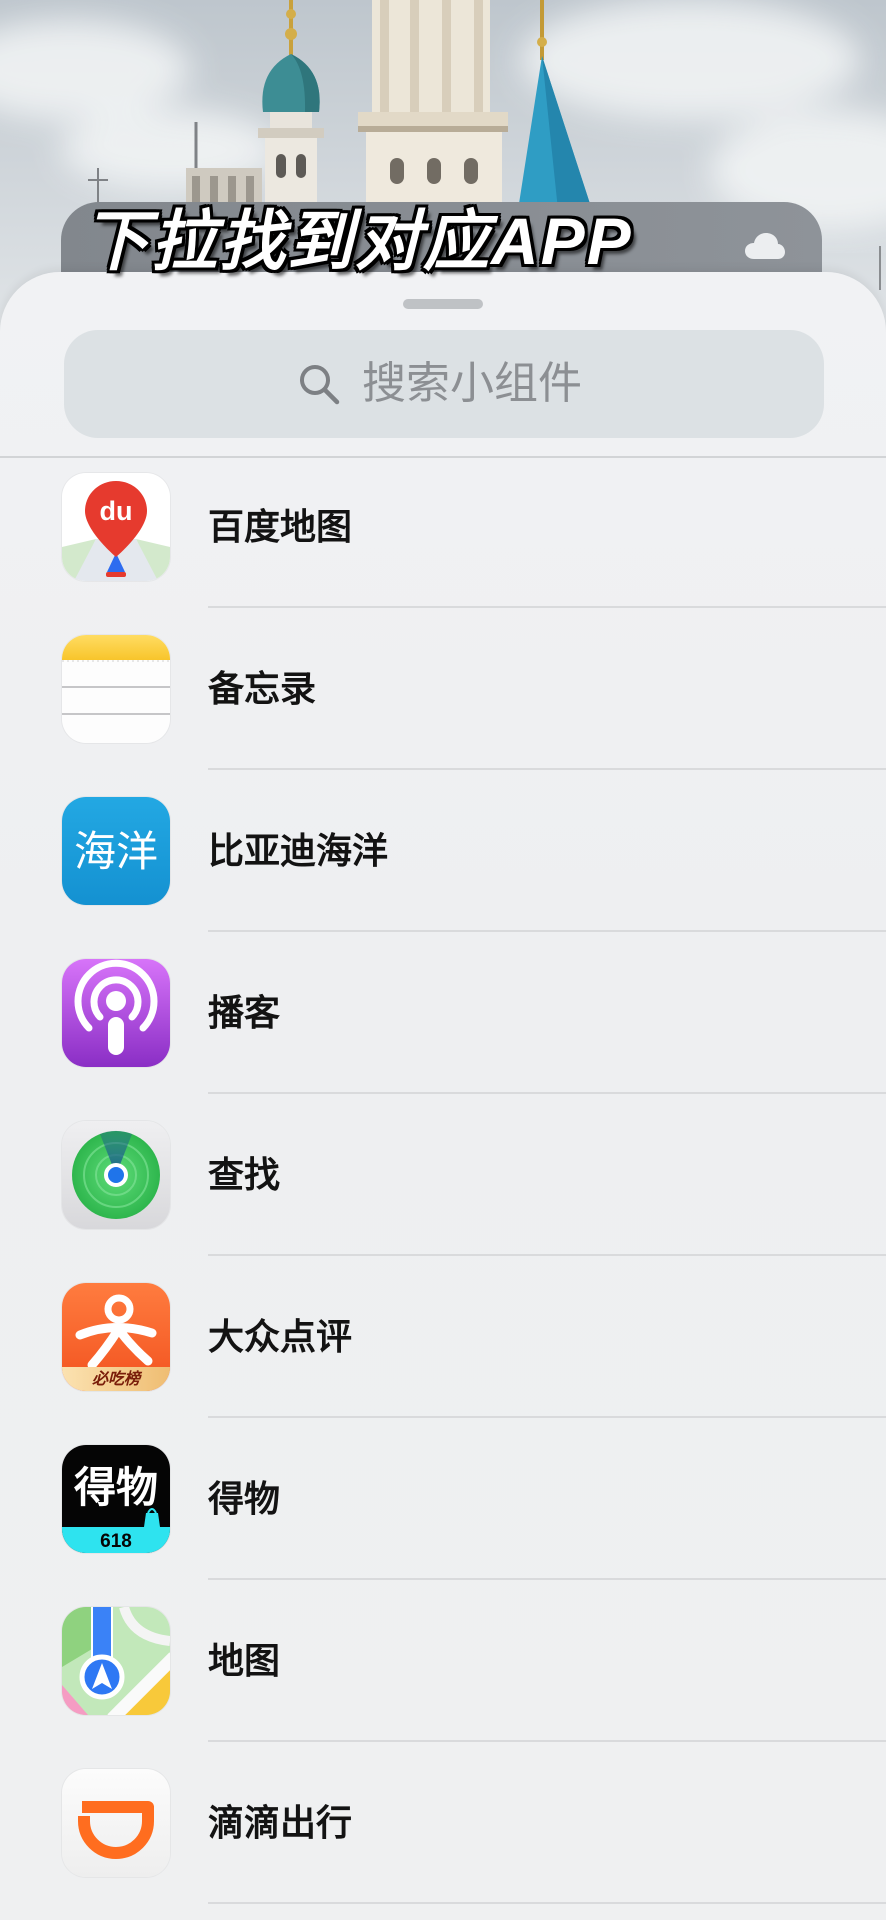 This screenshot has height=1920, width=886. I want to click on baidu-maps-icon: du, so click(116, 527).